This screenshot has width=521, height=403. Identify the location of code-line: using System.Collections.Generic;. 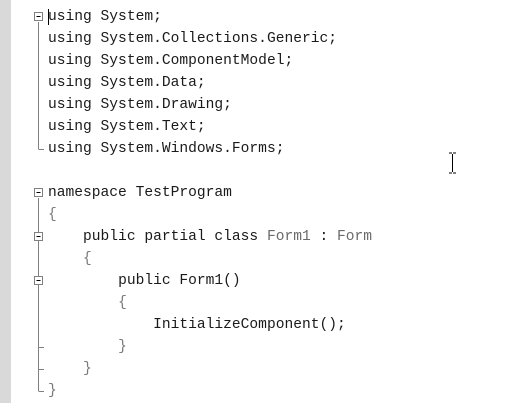
(192, 39).